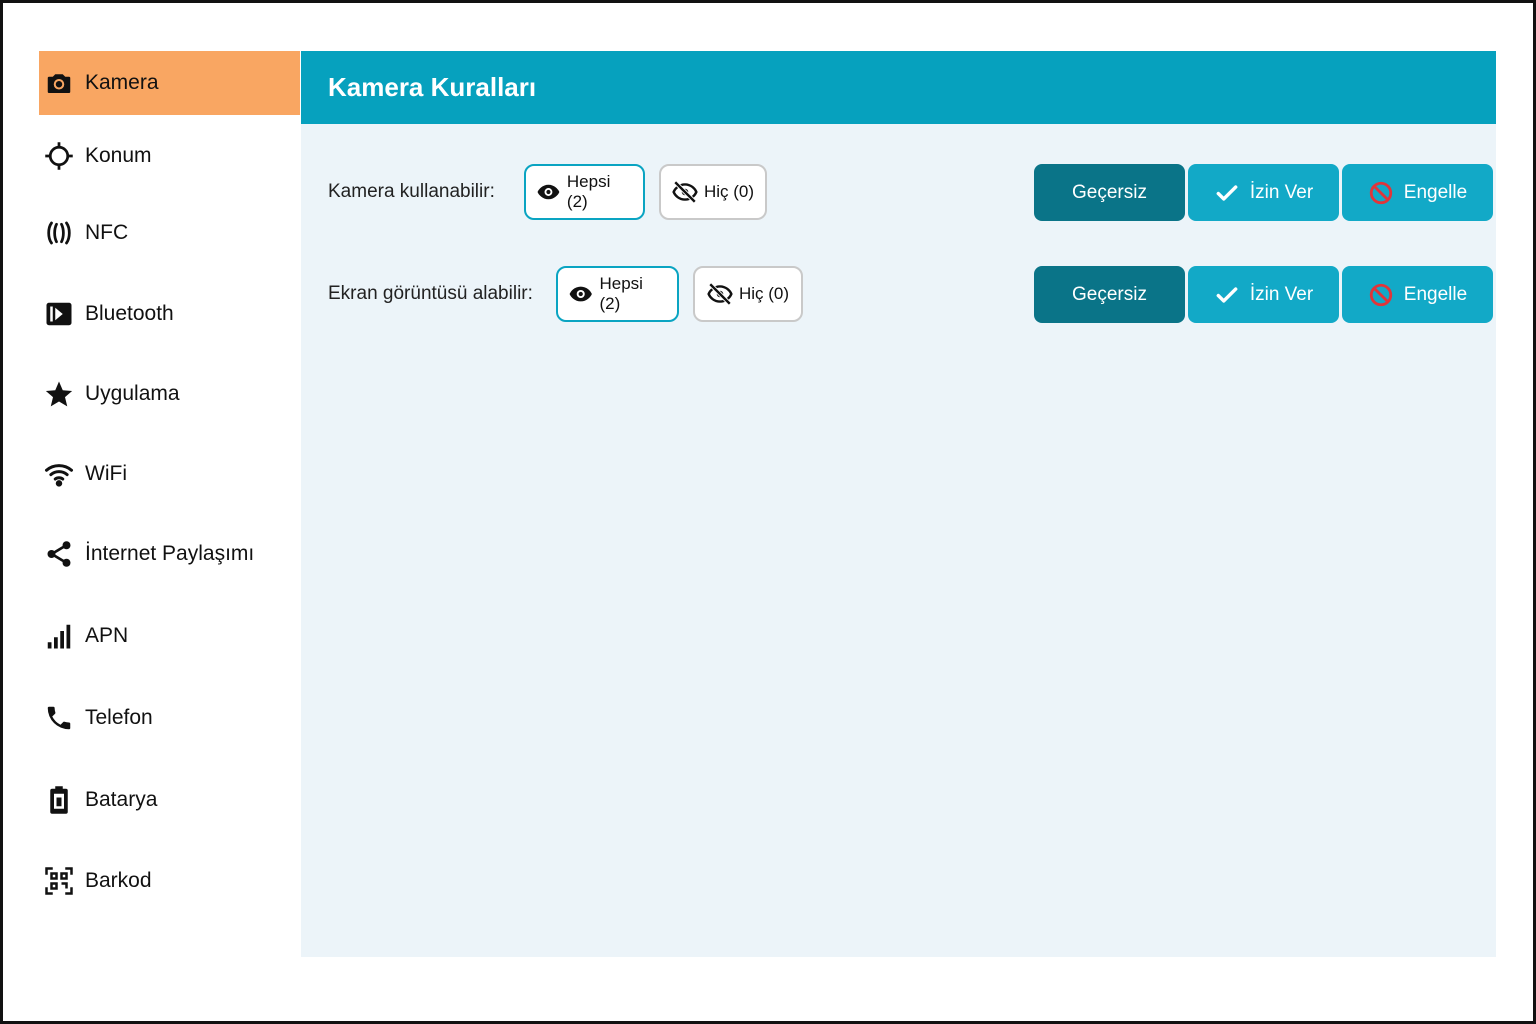 The width and height of the screenshot is (1536, 1024). I want to click on panel-header: Kamera Kuralları, so click(898, 87).